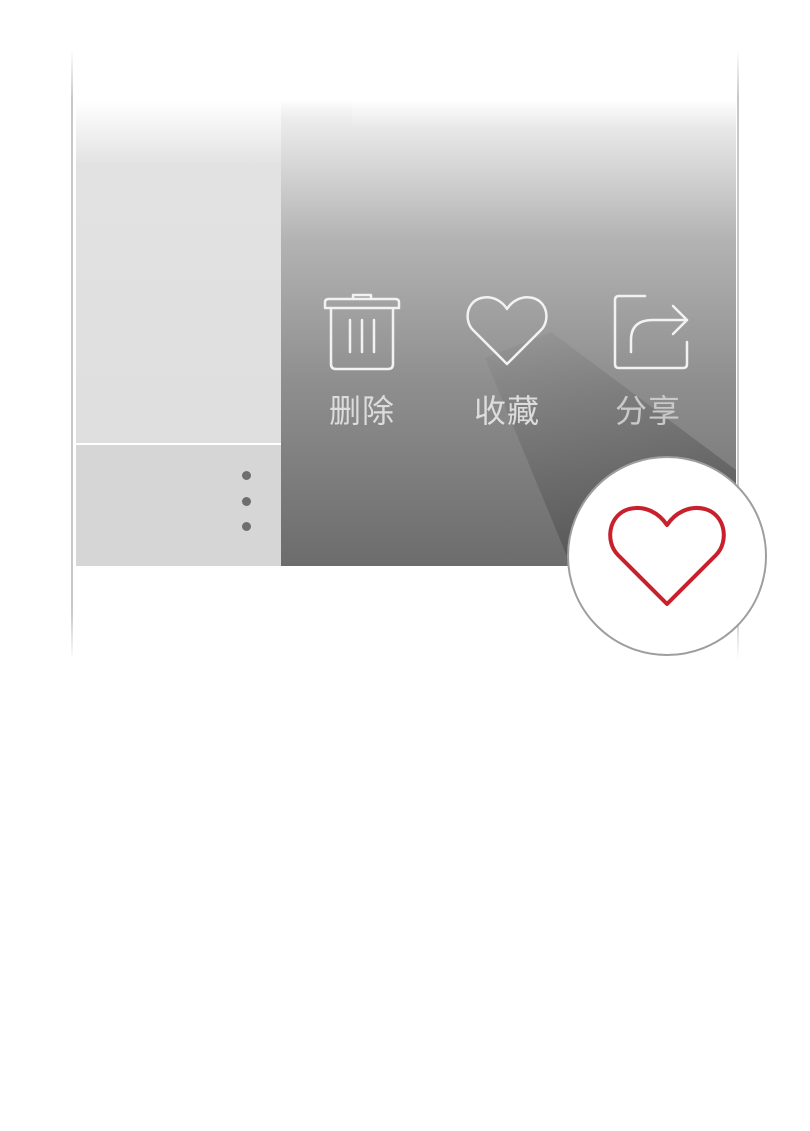  I want to click on share-button: 分享, so click(648, 365).